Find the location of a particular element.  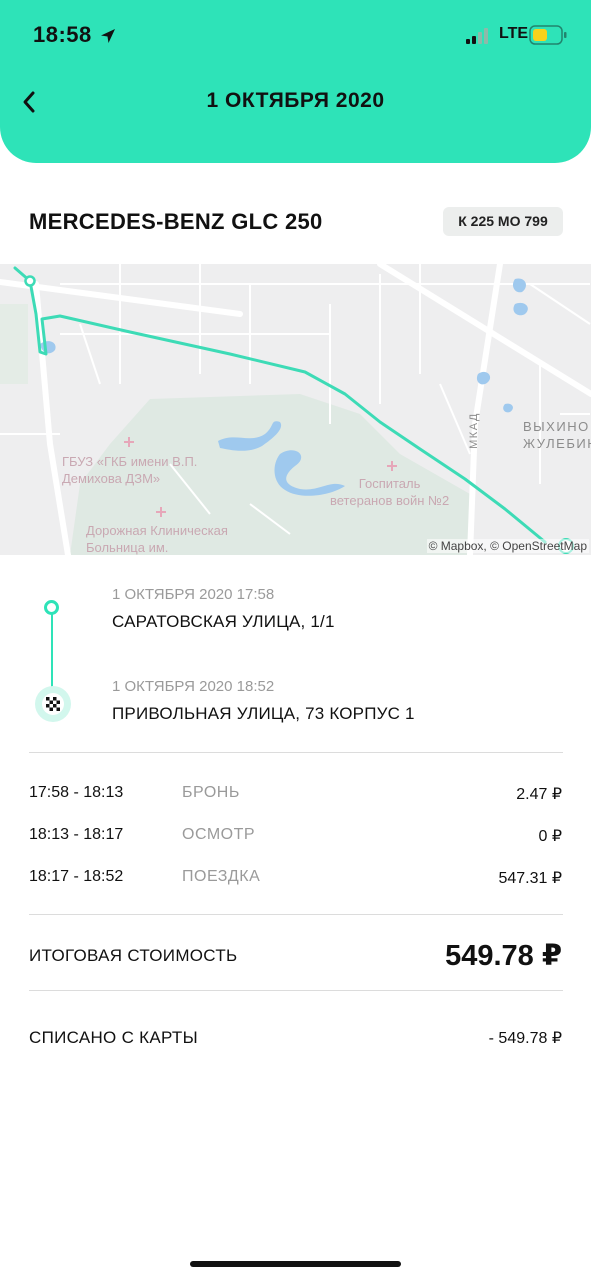

cost-row-price: 2.47 ₽ is located at coordinates (539, 794).